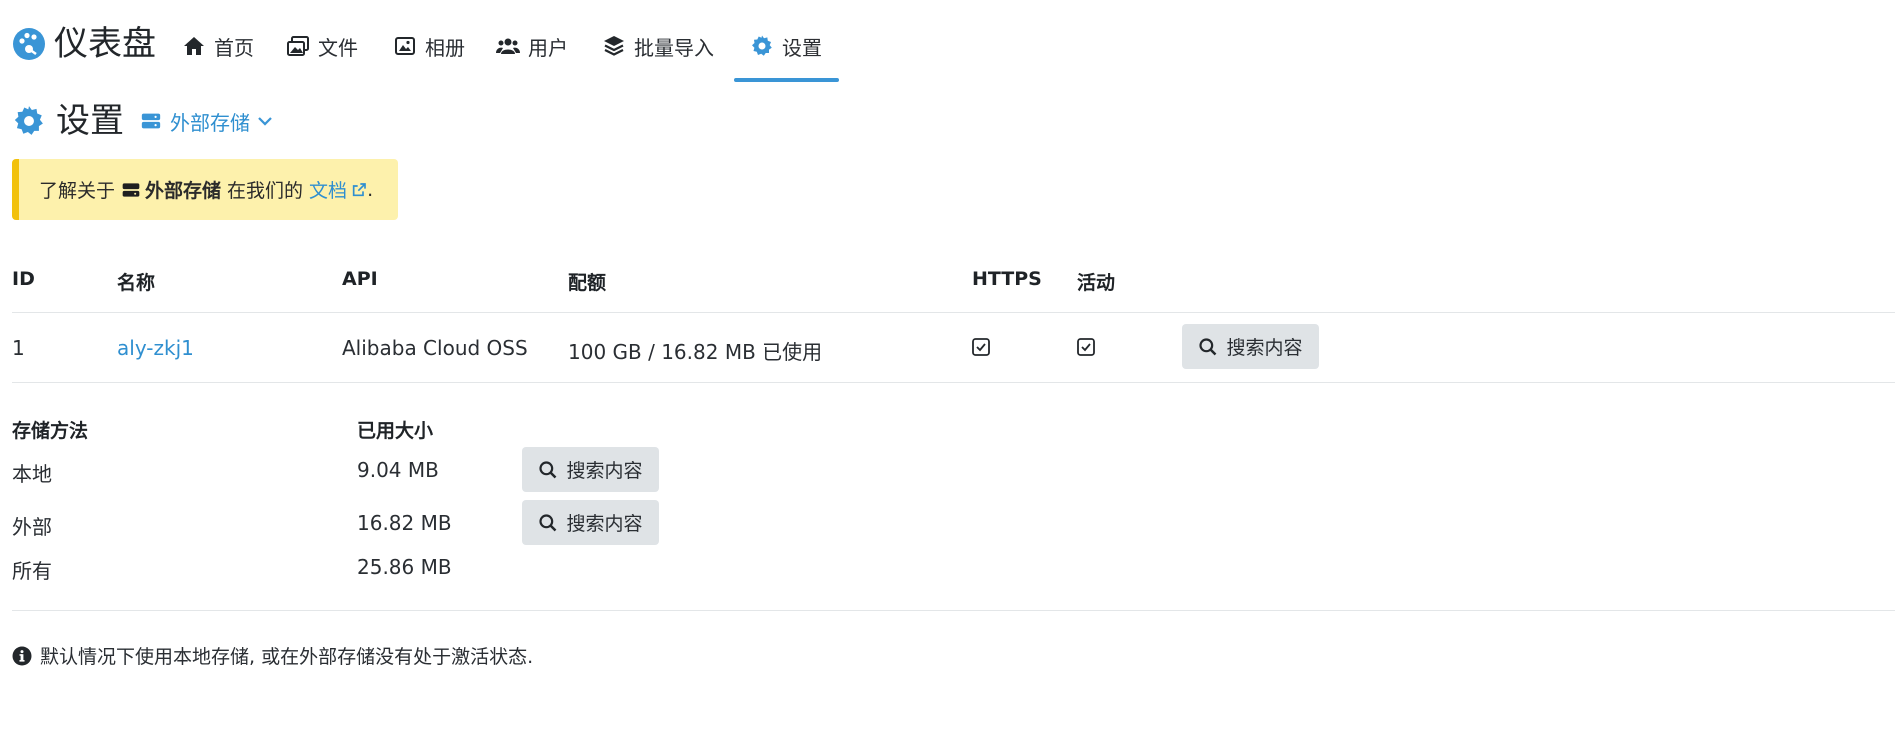 This screenshot has height=746, width=1895. Describe the element at coordinates (50, 431) in the screenshot. I see `column-header-method: 存储方法` at that location.